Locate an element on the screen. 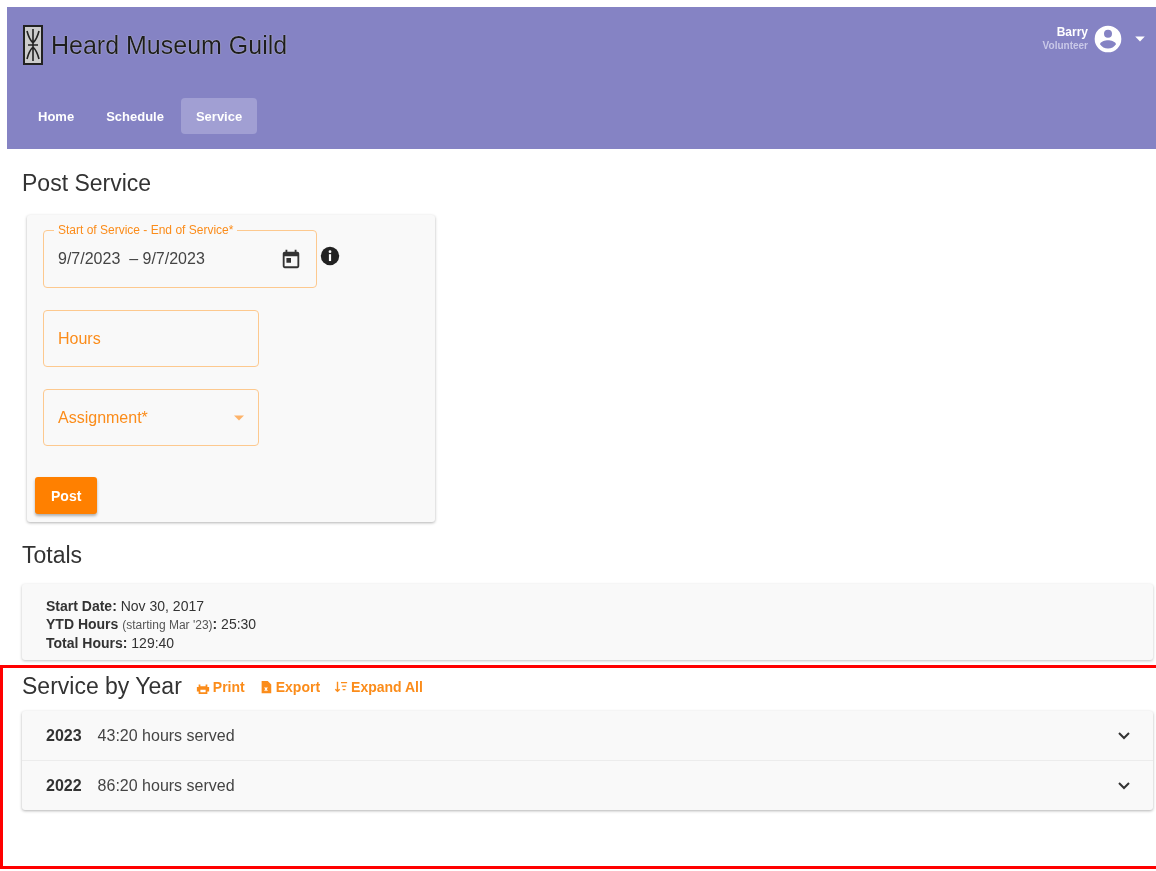  nav-tab: Home is located at coordinates (56, 116).